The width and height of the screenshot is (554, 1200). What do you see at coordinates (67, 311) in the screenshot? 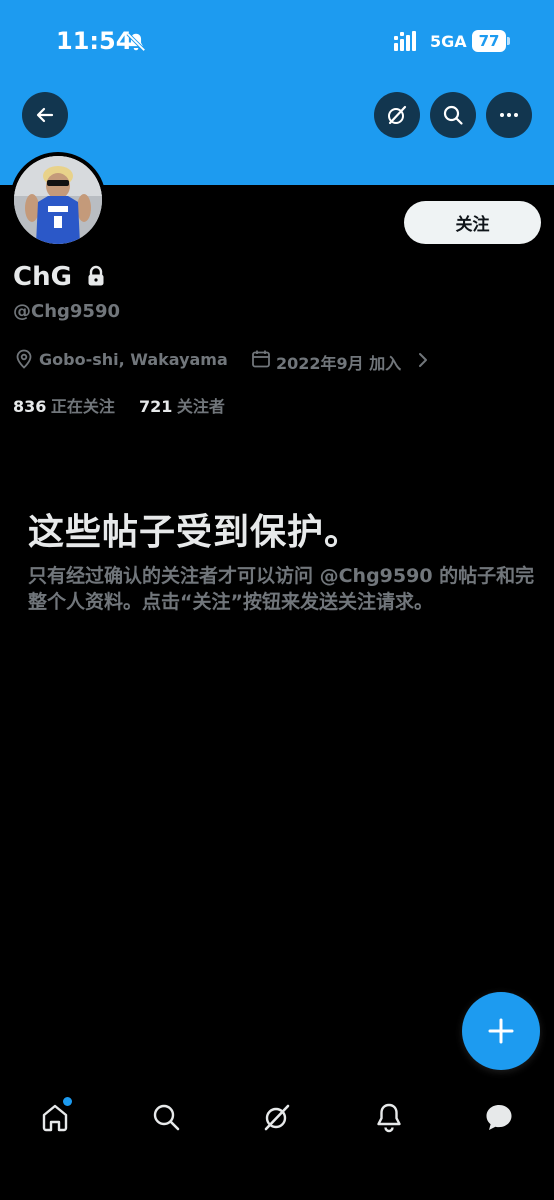
I see `username: @Chg9590` at bounding box center [67, 311].